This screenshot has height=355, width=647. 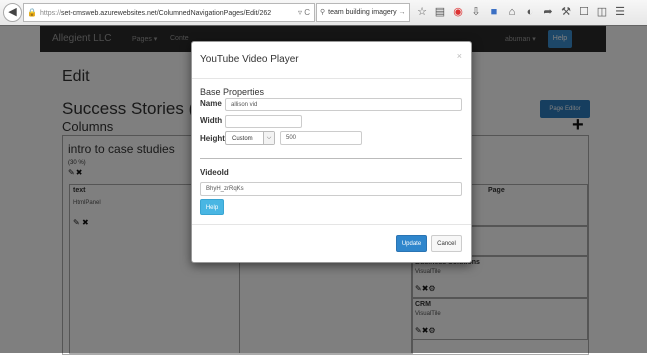 What do you see at coordinates (566, 12) in the screenshot?
I see `tools-icon: ⚒` at bounding box center [566, 12].